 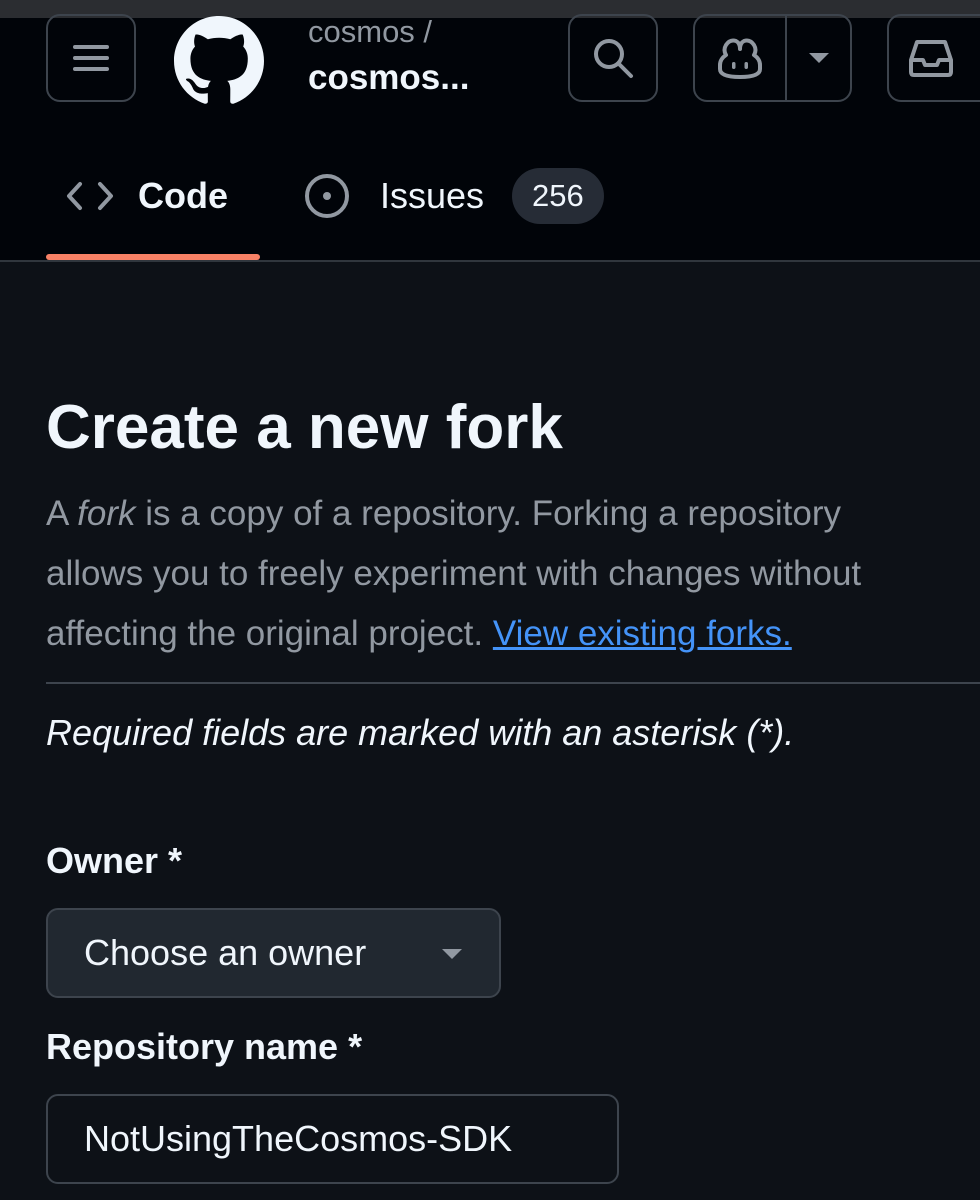 I want to click on copilot-dropdown-button, so click(x=818, y=58).